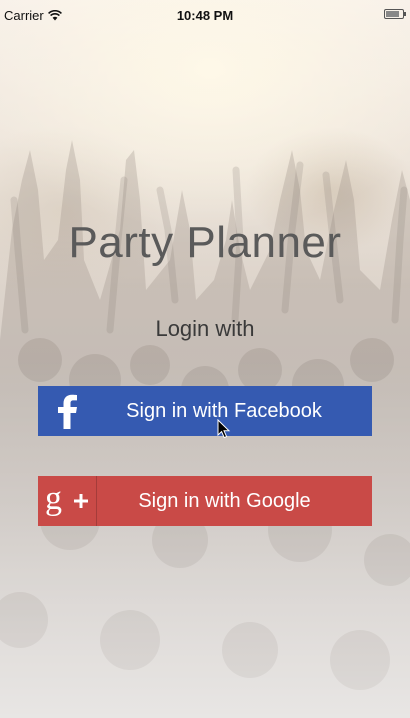 The image size is (410, 718). I want to click on facebook-sign-in-button: Sign in with Facebook, so click(205, 411).